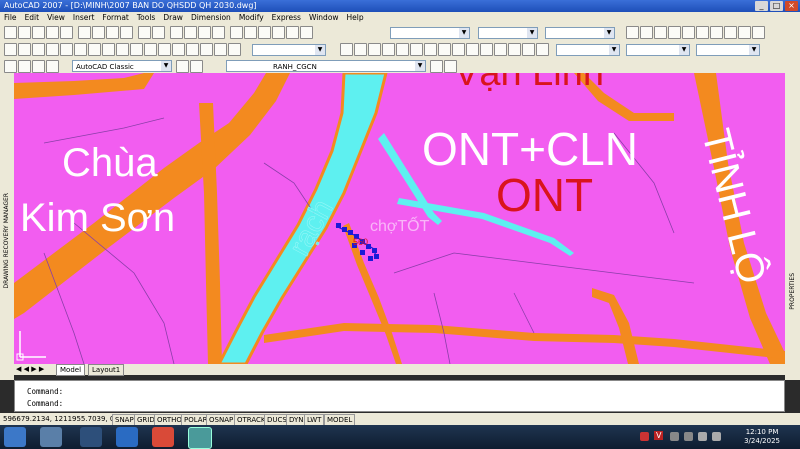 Image resolution: width=800 pixels, height=449 pixels. What do you see at coordinates (776, 6) in the screenshot?
I see `maximize-button: □` at bounding box center [776, 6].